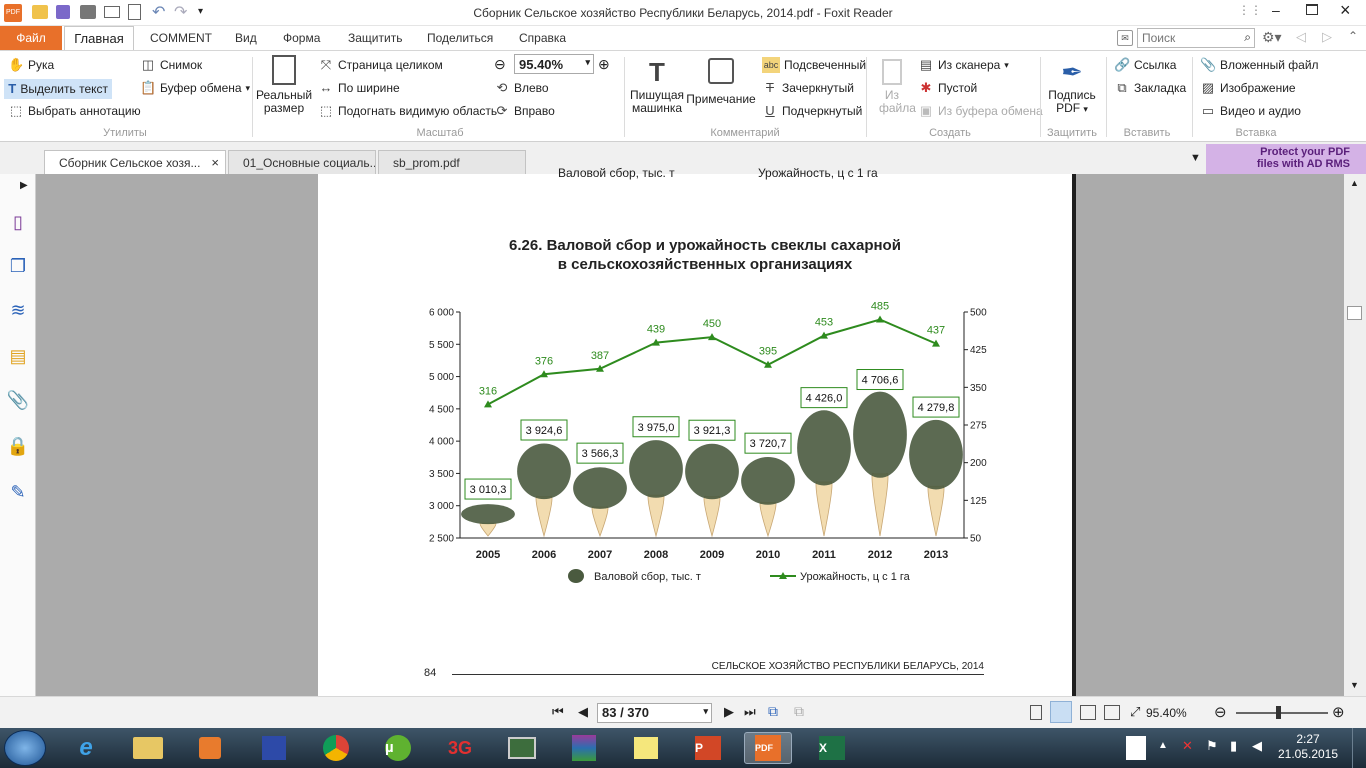 The image size is (1366, 768). Describe the element at coordinates (773, 711) in the screenshot. I see `insert-page-icon: ⧉` at that location.